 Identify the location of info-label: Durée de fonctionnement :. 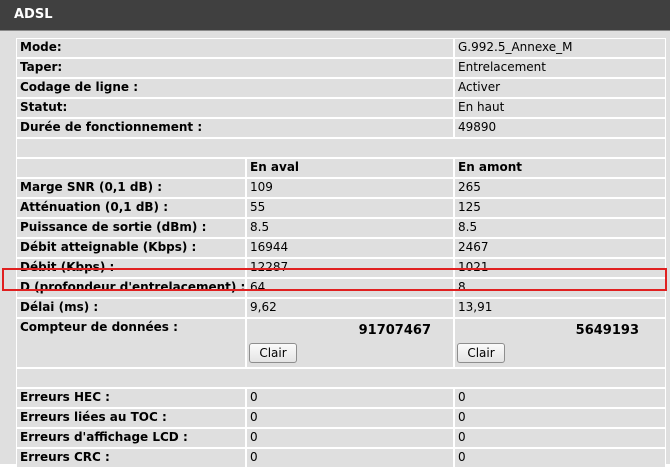
(235, 128).